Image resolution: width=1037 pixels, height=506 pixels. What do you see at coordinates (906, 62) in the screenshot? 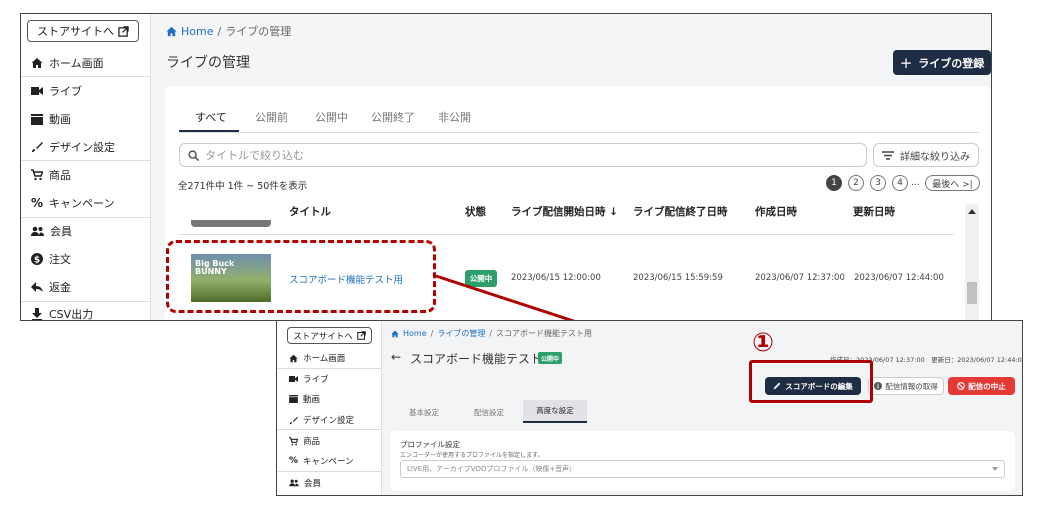
I see `plus-icon: +` at bounding box center [906, 62].